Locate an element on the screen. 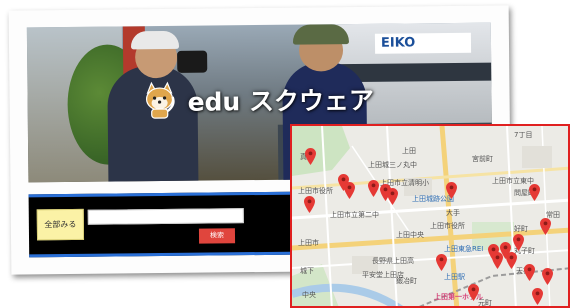  shiba-dog-icon is located at coordinates (160, 100).